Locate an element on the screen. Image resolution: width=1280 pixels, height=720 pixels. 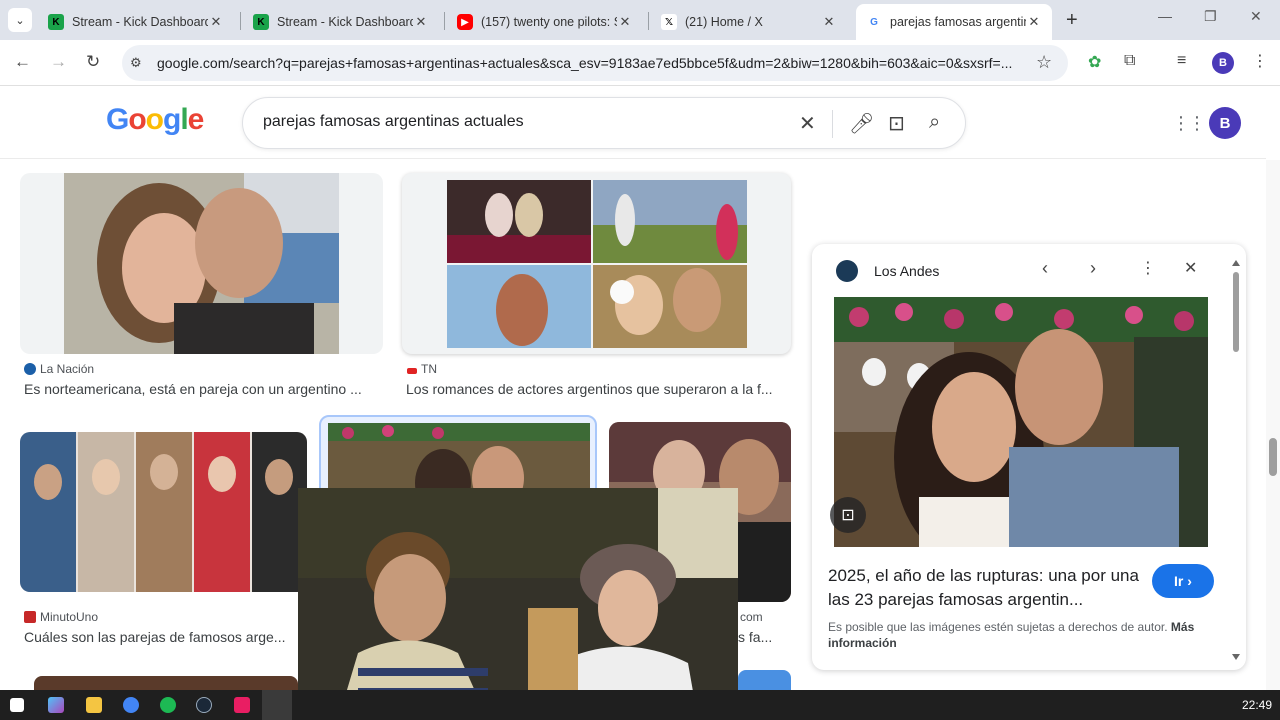
tab-title: (157) twenty one pilots: S is located at coordinates (549, 22).